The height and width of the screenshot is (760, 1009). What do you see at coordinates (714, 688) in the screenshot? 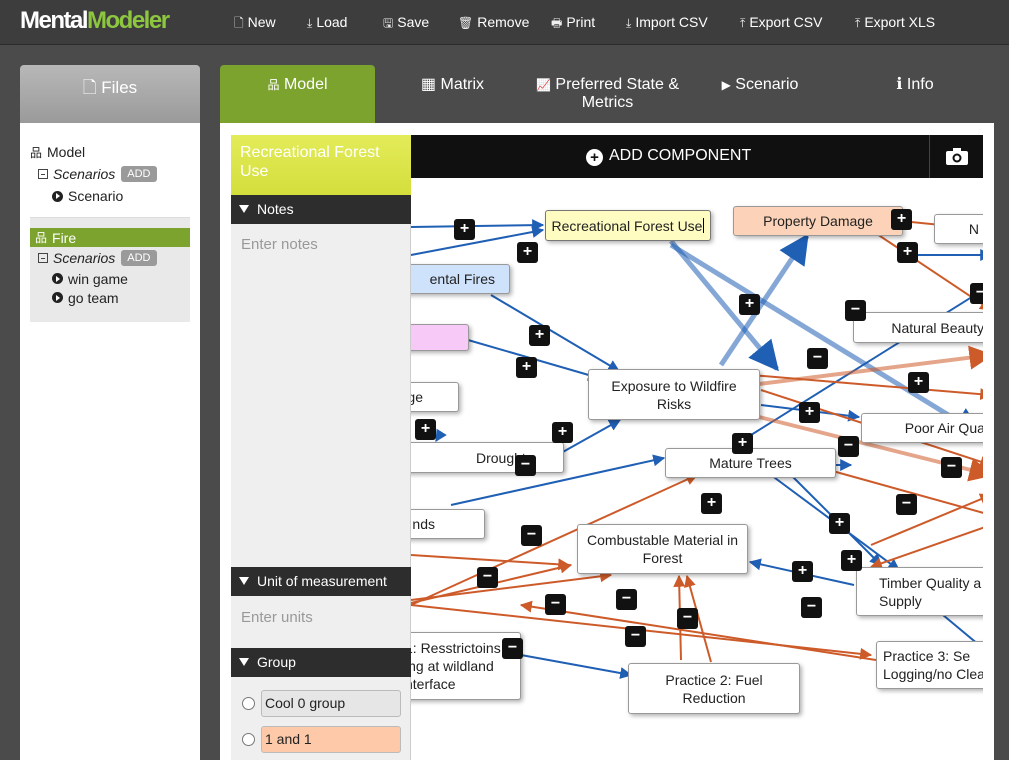
I see `node-practice-2: Practice 2: Fuel Reduction` at bounding box center [714, 688].